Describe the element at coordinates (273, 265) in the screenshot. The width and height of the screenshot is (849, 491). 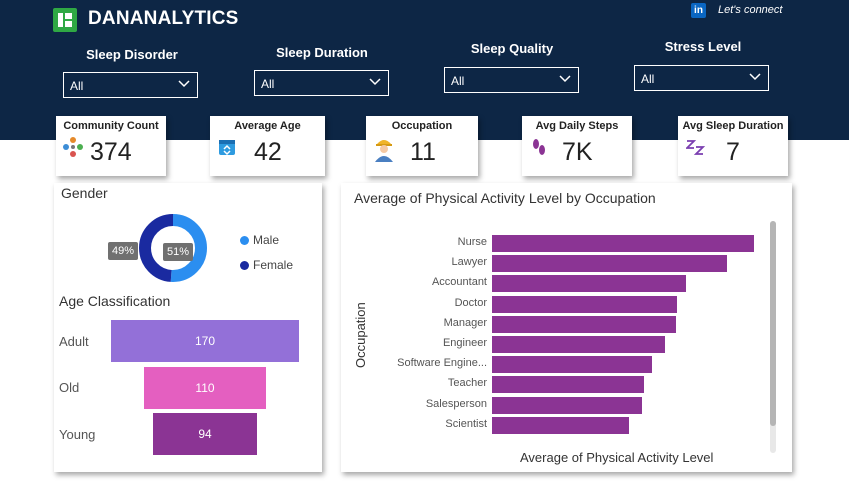
I see `legend-female-label: Female` at that location.